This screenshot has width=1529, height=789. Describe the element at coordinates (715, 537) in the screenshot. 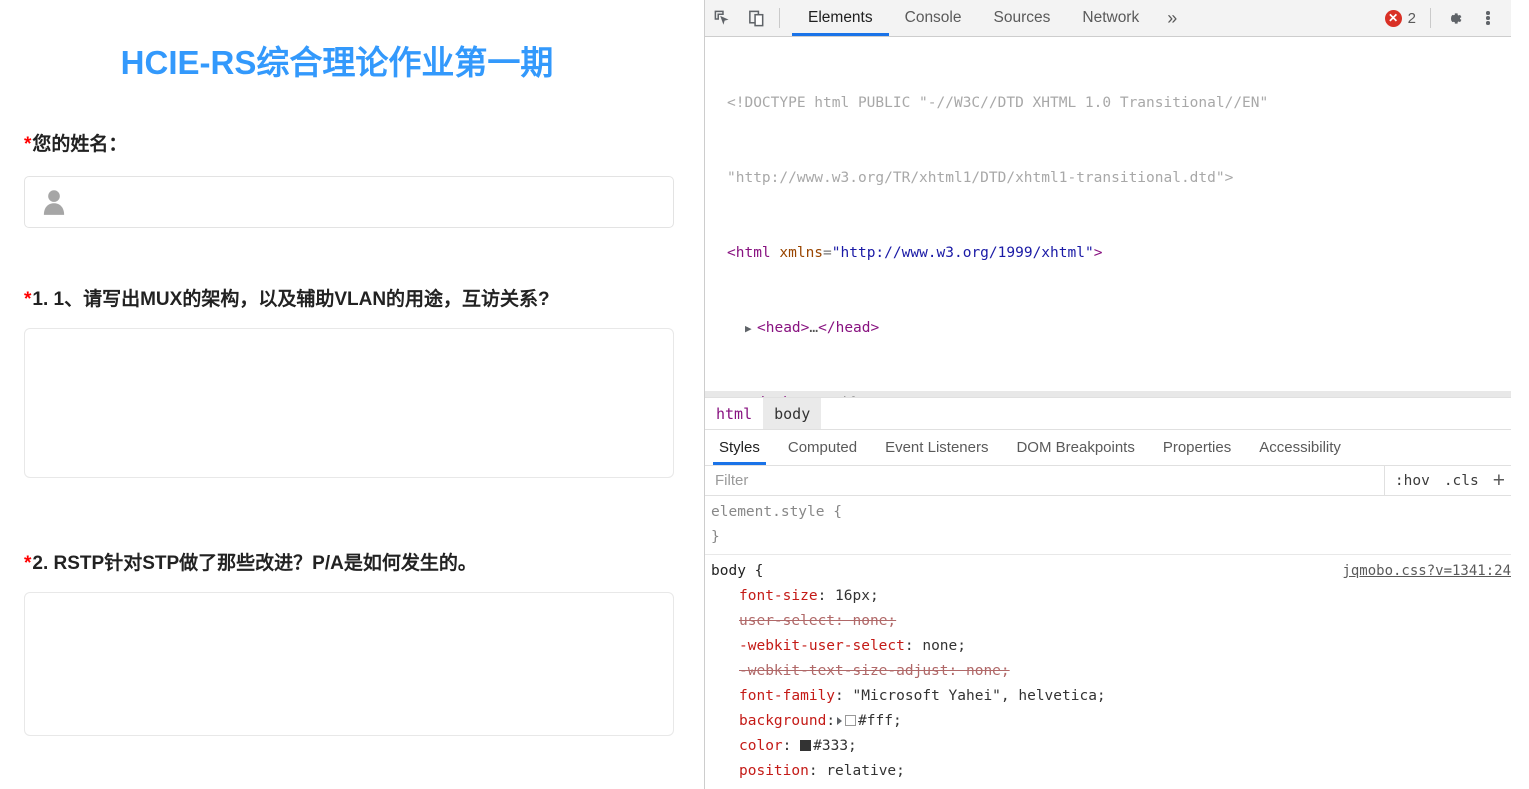

I see `element-style-close: }` at that location.